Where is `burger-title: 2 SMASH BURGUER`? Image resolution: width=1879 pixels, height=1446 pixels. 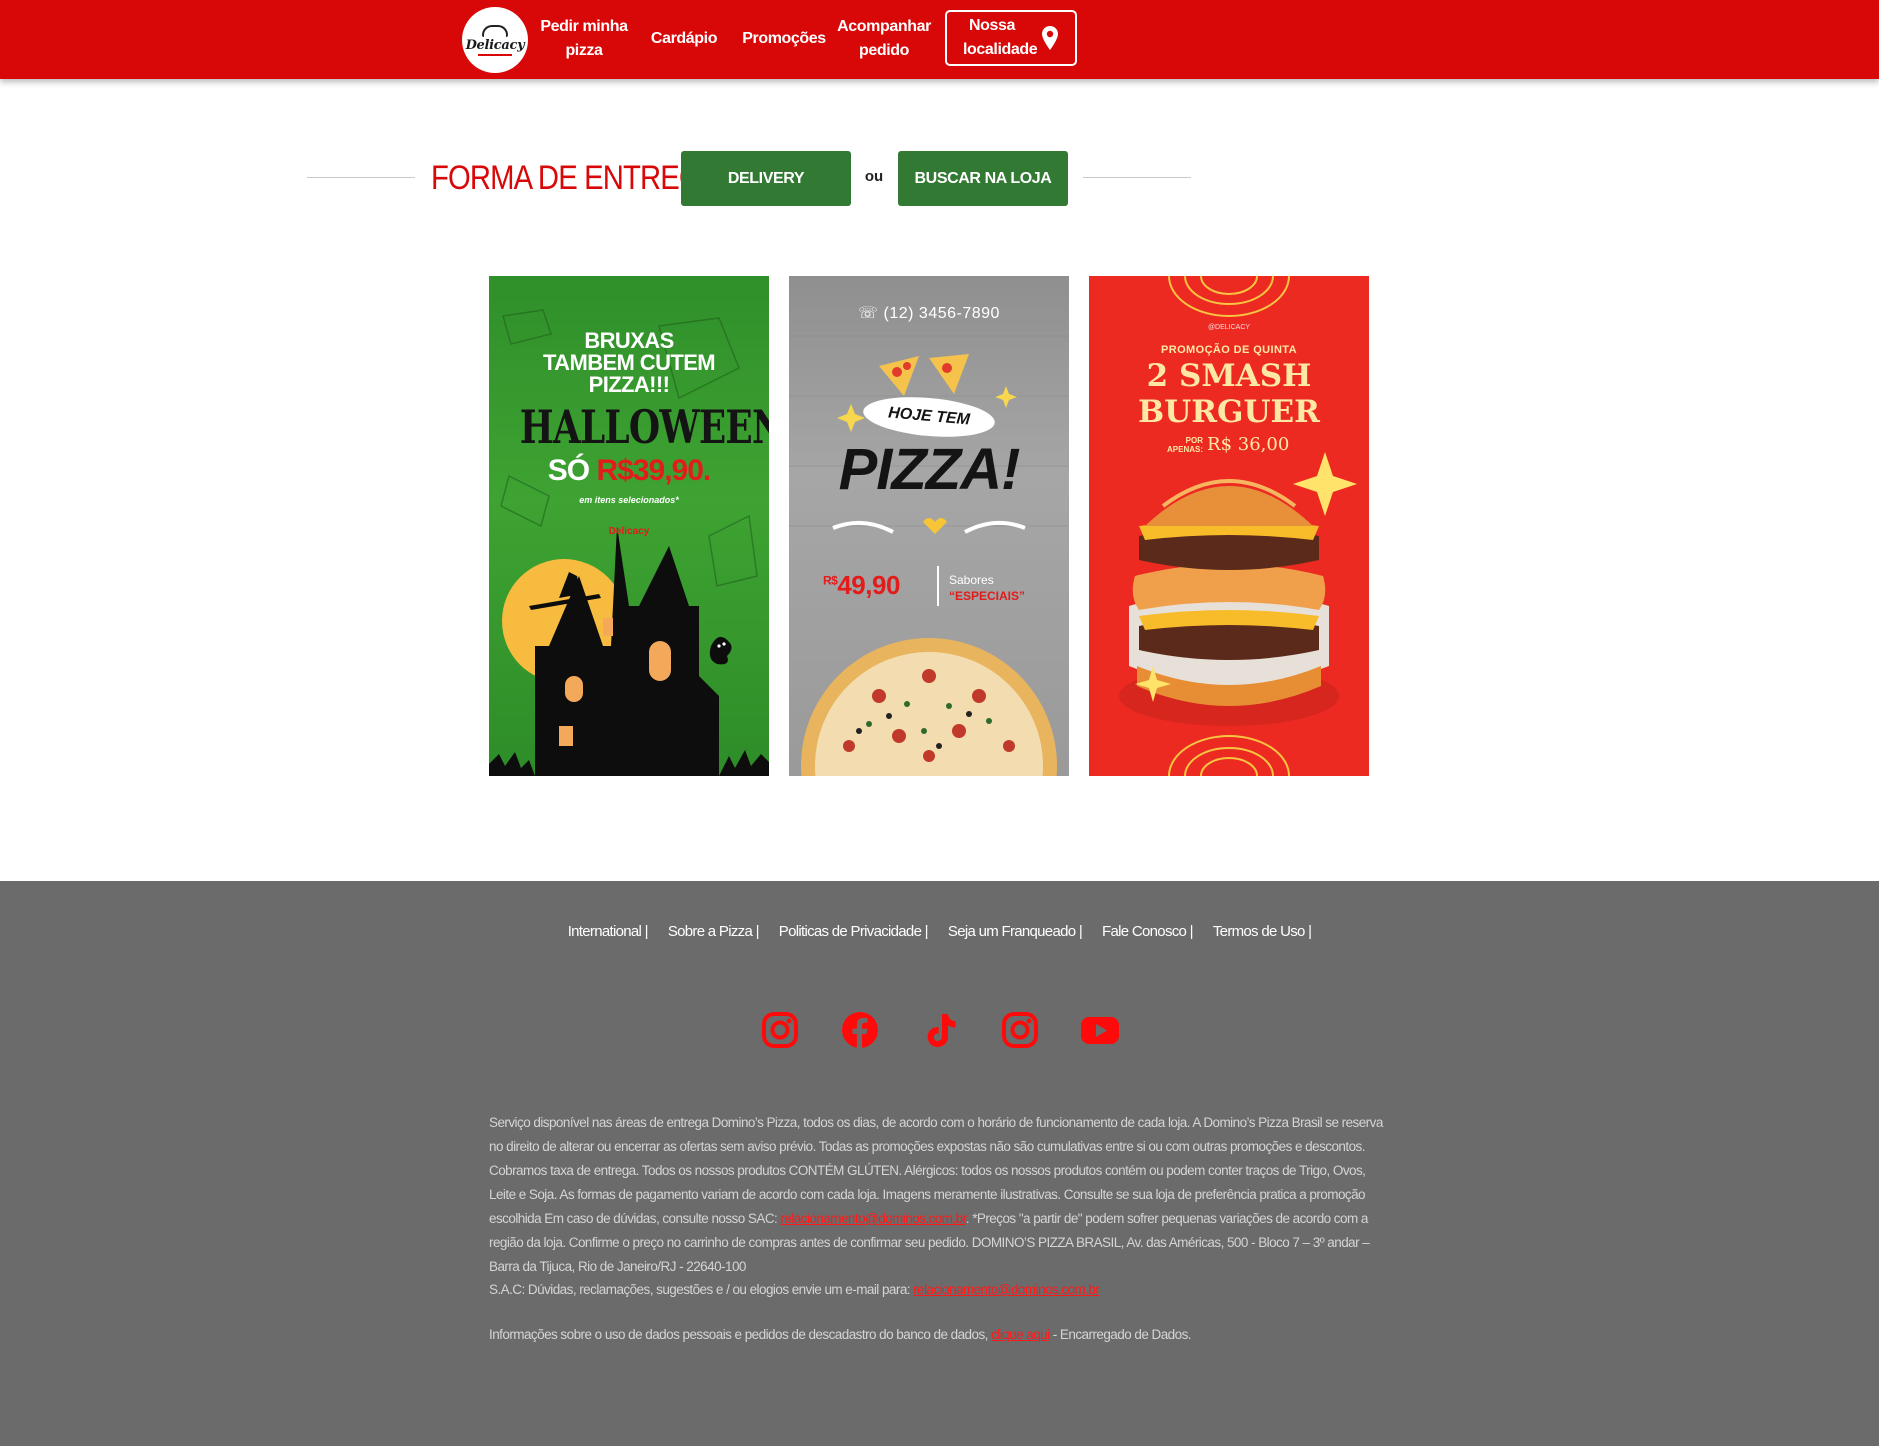 burger-title: 2 SMASH BURGUER is located at coordinates (1229, 394).